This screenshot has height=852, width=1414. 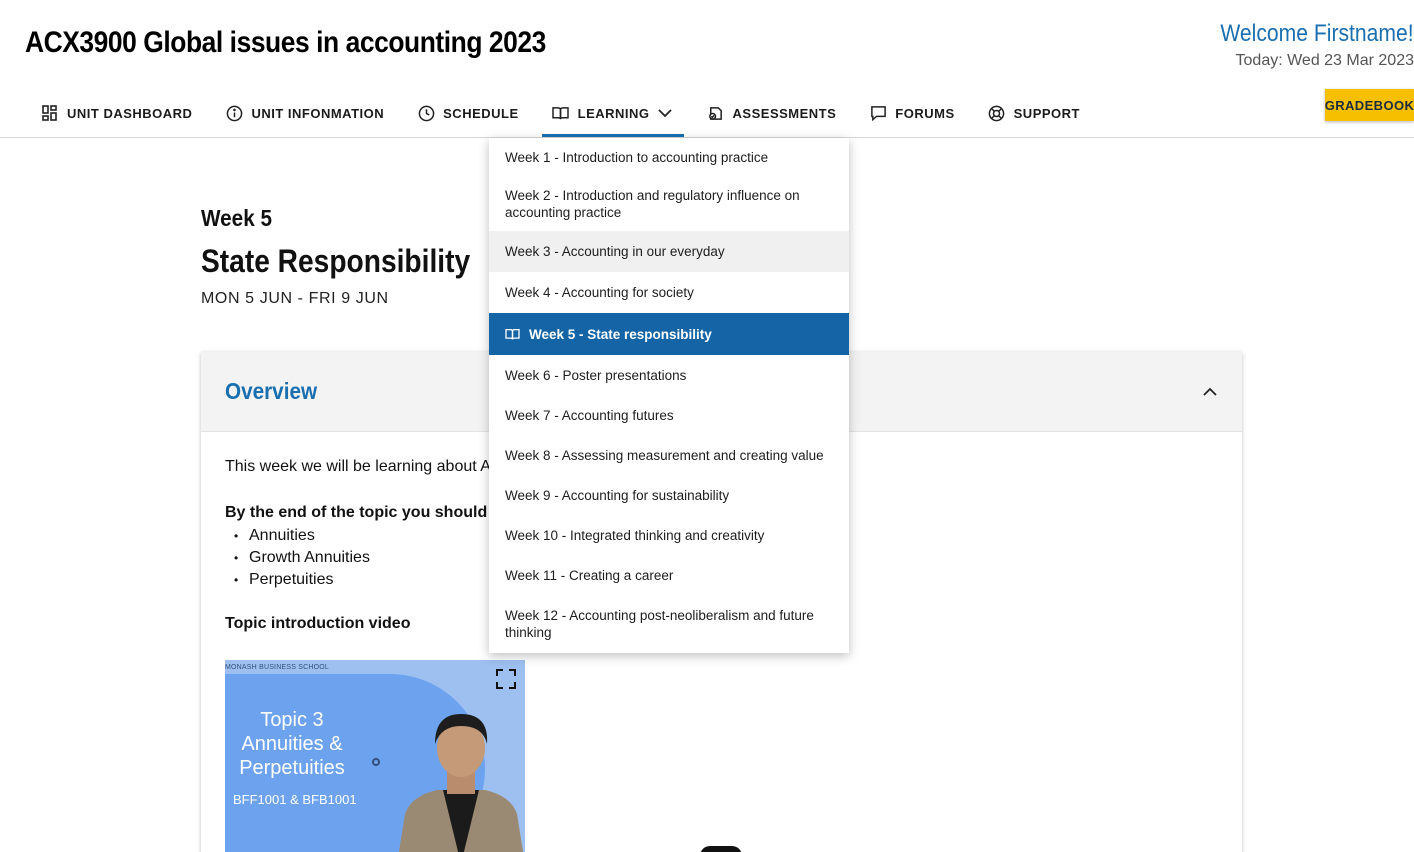 What do you see at coordinates (236, 218) in the screenshot?
I see `week-number: Week 5` at bounding box center [236, 218].